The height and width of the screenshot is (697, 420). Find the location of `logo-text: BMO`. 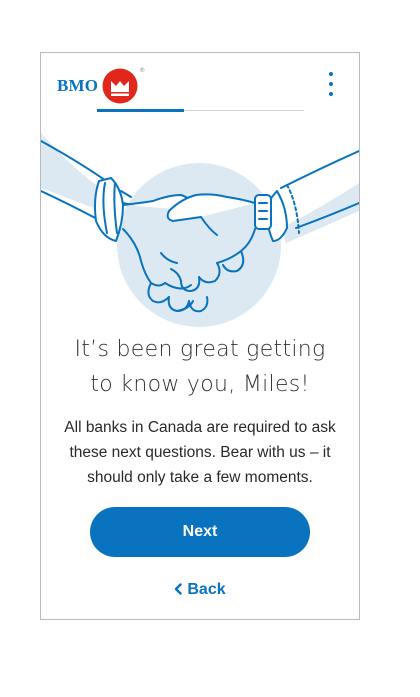

logo-text: BMO is located at coordinates (78, 85).